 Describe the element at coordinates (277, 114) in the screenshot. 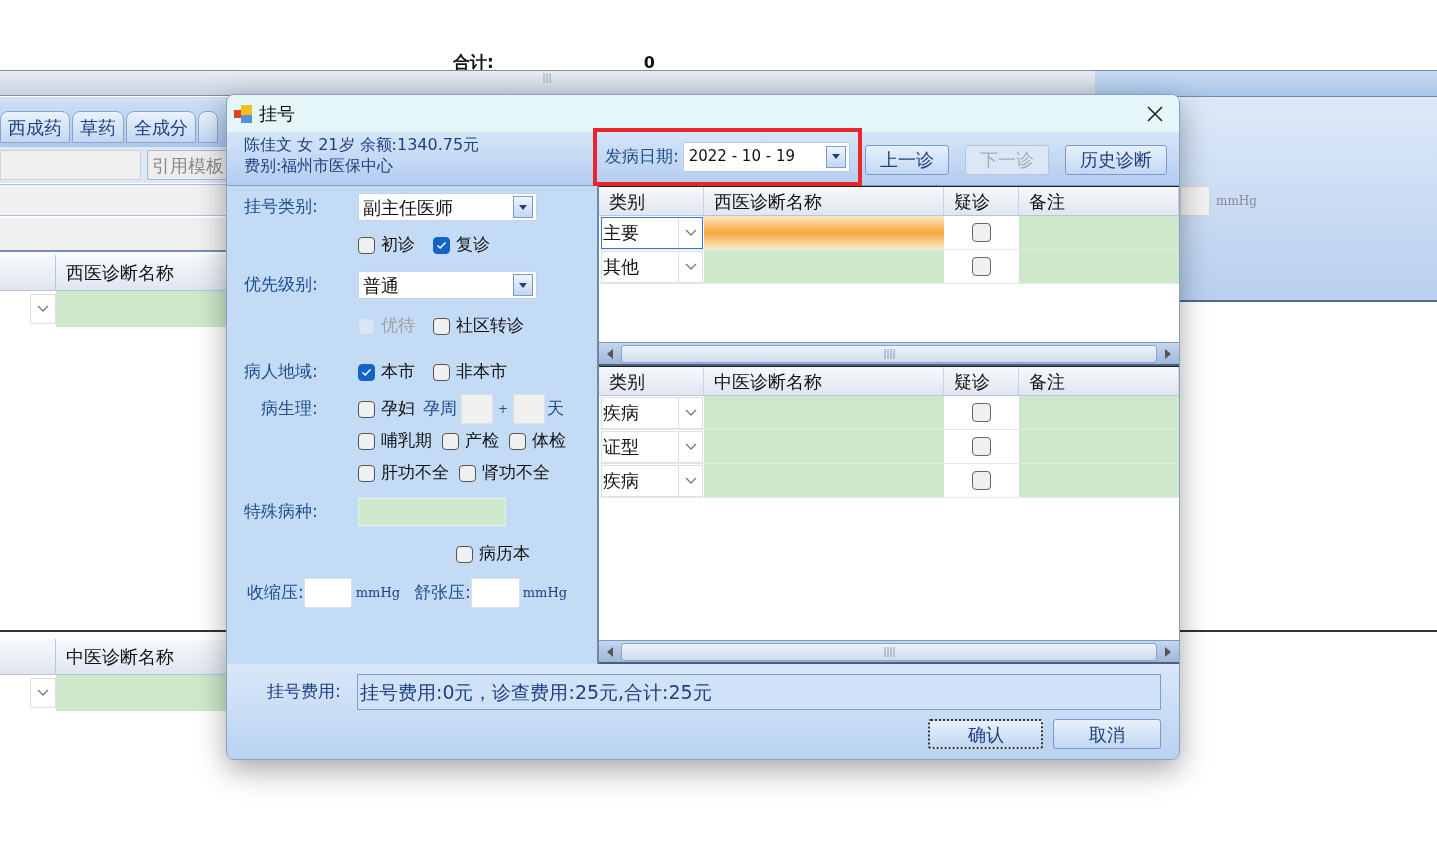

I see `window-title: 挂号` at that location.